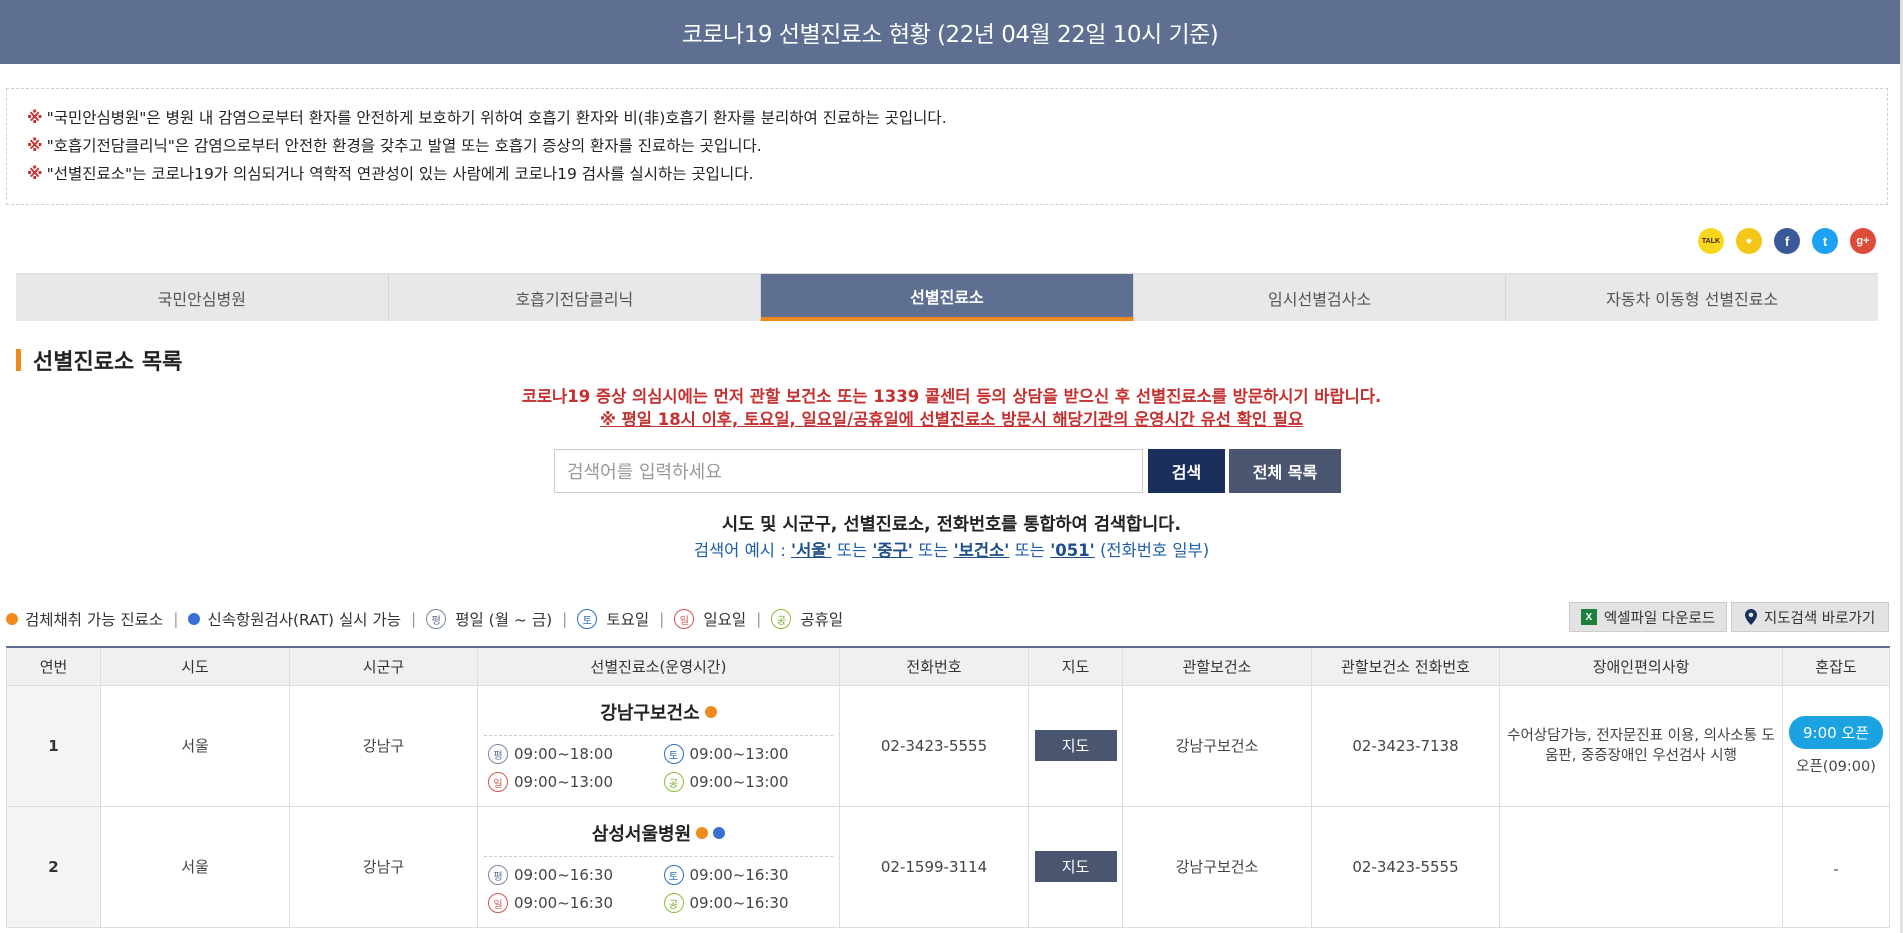 Image resolution: width=1903 pixels, height=933 pixels. What do you see at coordinates (564, 875) in the screenshot?
I see `hours-weekday-value: 09:00~16:30` at bounding box center [564, 875].